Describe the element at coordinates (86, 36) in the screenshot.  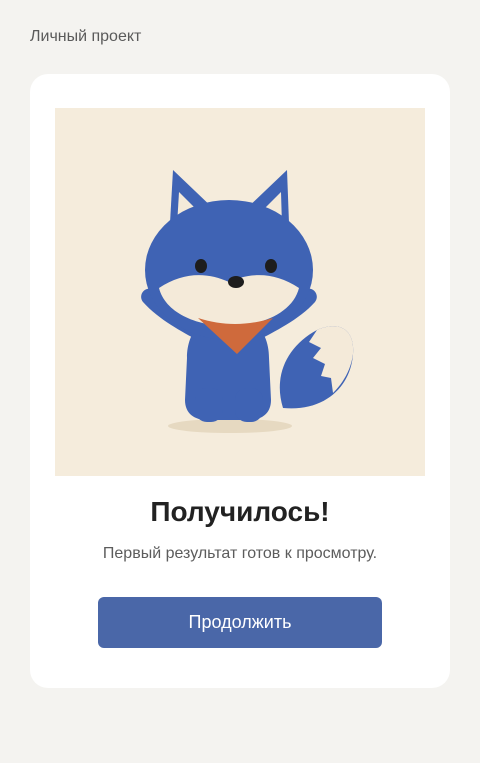
I see `workspace-label: Личный проект` at that location.